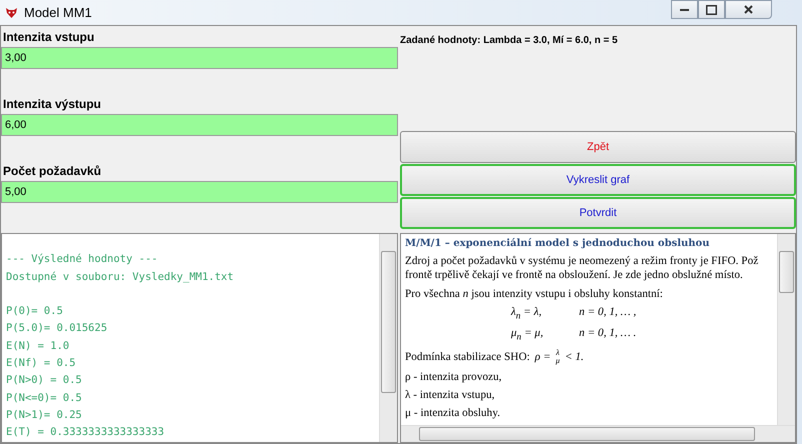  What do you see at coordinates (11, 12) in the screenshot?
I see `app-icon` at bounding box center [11, 12].